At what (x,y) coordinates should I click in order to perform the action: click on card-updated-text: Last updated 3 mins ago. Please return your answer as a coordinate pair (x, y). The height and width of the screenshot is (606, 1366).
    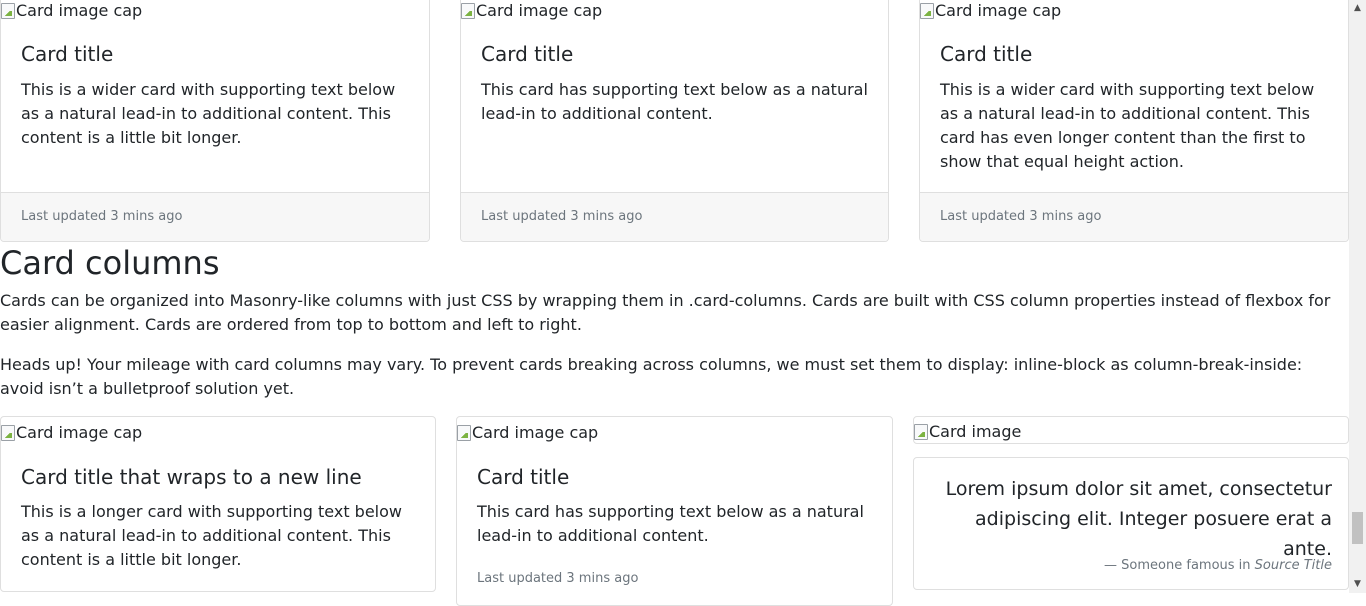
    Looking at the image, I should click on (558, 578).